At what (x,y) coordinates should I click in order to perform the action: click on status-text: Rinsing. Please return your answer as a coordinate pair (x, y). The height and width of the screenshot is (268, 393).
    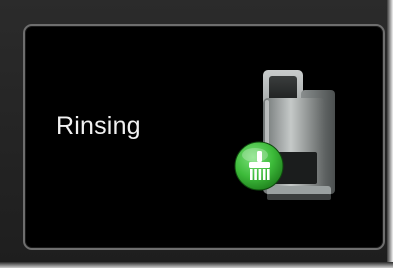
    Looking at the image, I should click on (98, 126).